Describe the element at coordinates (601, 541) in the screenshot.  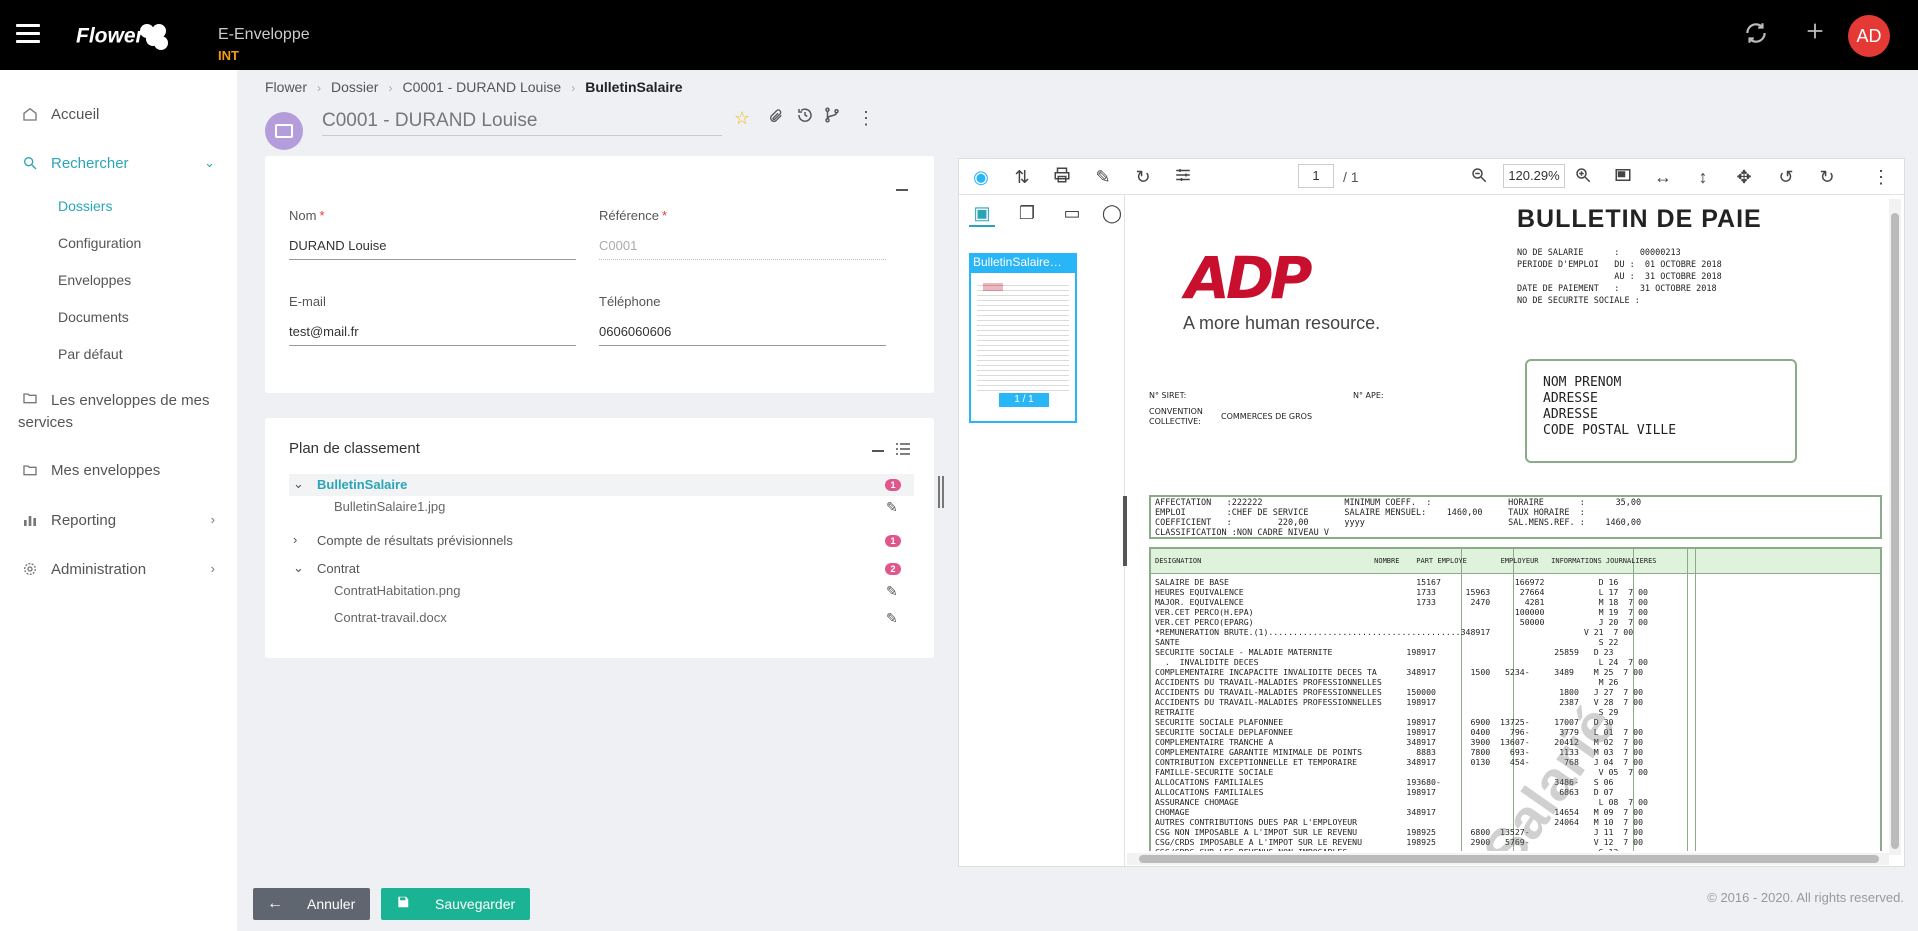
I see `tree-node-compte-resultats: › Compte de résultats prévisionnels 1` at that location.